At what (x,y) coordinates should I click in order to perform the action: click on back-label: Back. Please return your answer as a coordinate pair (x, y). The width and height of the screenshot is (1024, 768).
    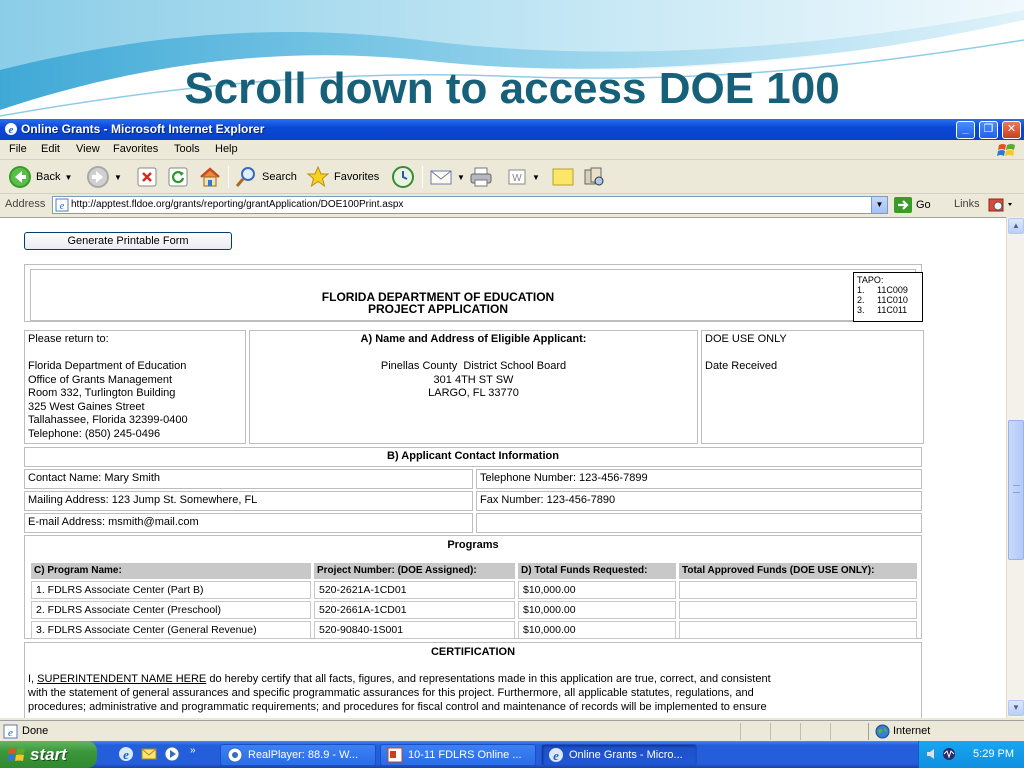
    Looking at the image, I should click on (48, 177).